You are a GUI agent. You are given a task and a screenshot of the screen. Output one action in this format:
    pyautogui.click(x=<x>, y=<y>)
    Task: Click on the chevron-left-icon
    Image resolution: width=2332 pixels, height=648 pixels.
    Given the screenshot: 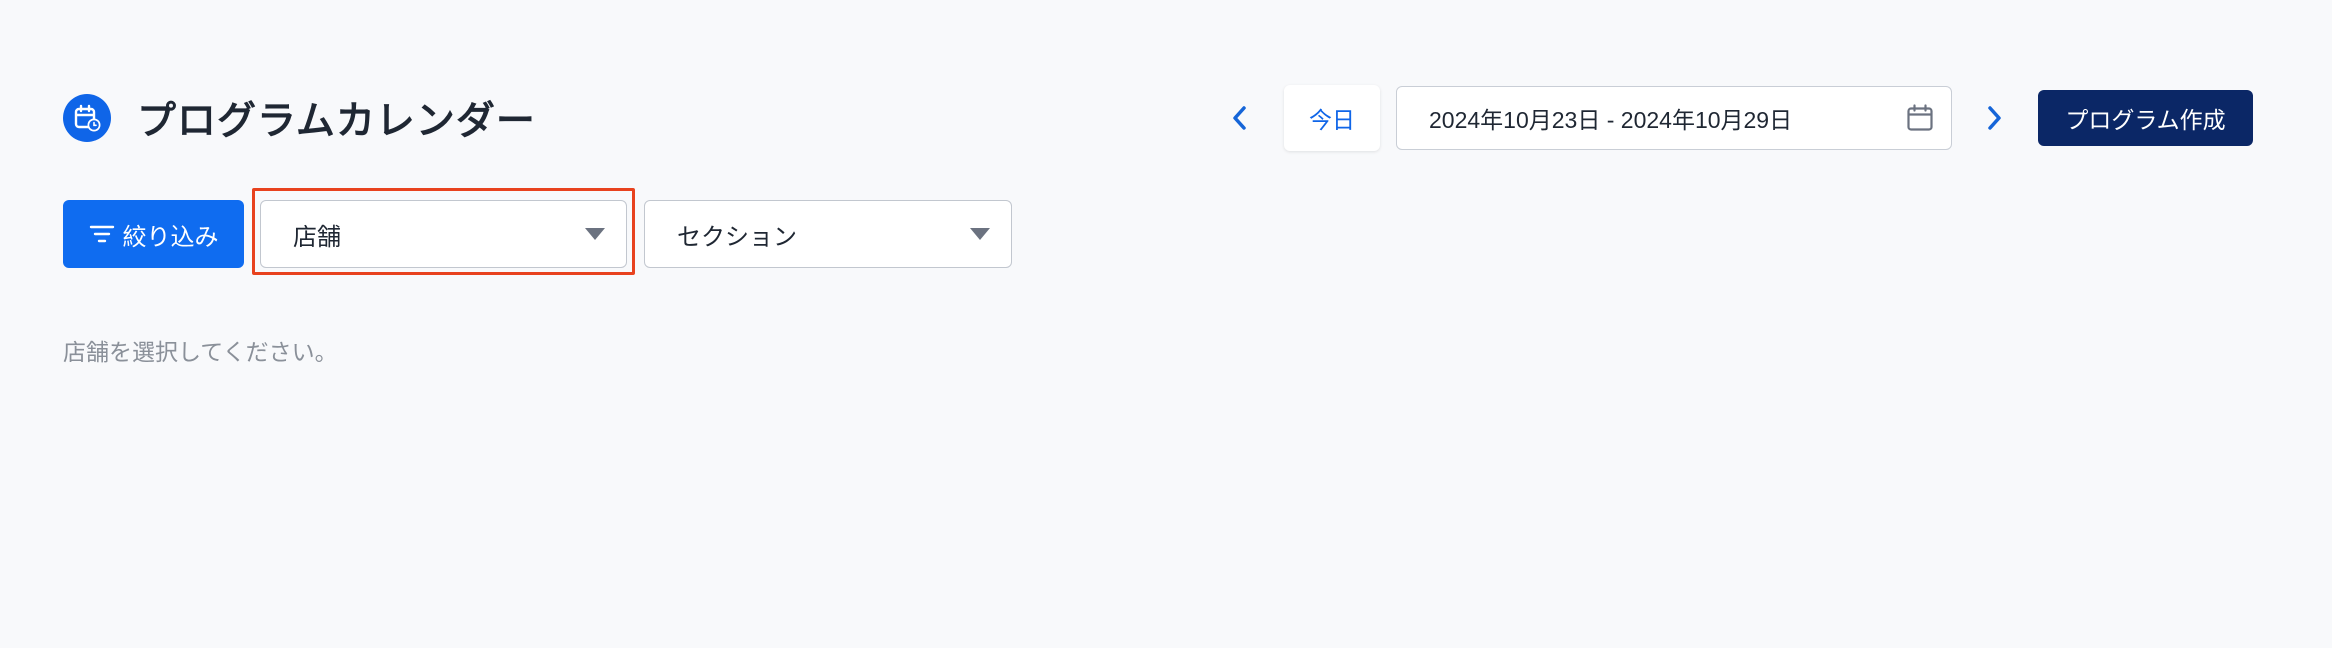 What is the action you would take?
    pyautogui.click(x=1239, y=118)
    